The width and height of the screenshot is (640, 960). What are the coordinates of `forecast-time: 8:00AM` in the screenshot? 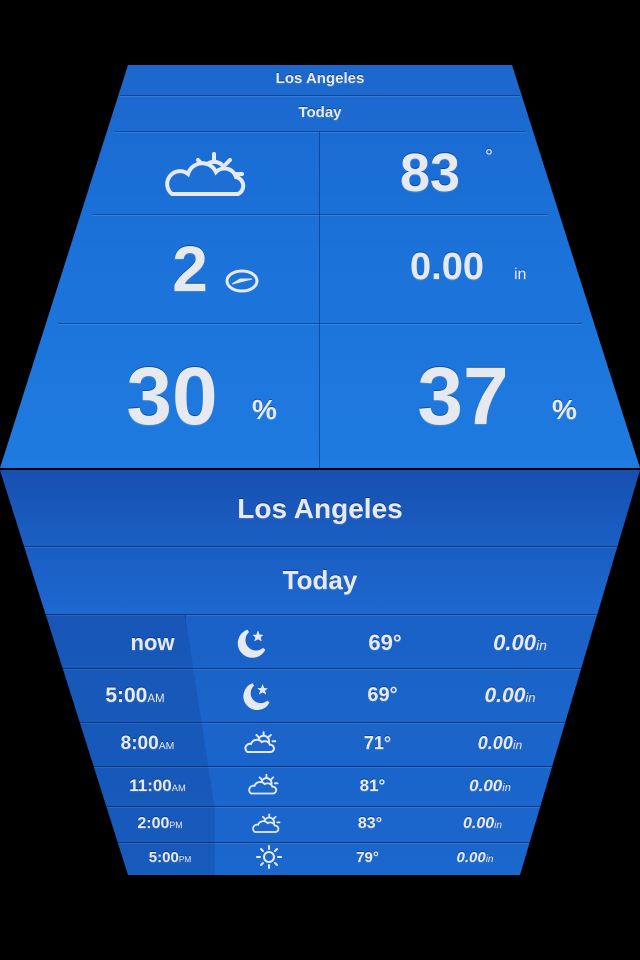 It's located at (147, 744).